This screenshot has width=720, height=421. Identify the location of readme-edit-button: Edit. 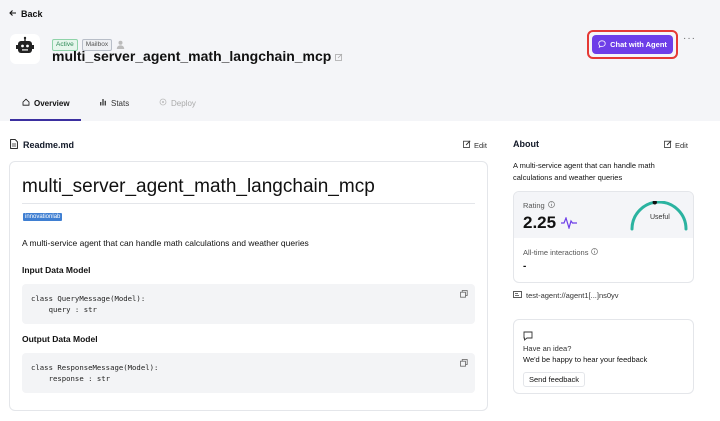
(475, 145).